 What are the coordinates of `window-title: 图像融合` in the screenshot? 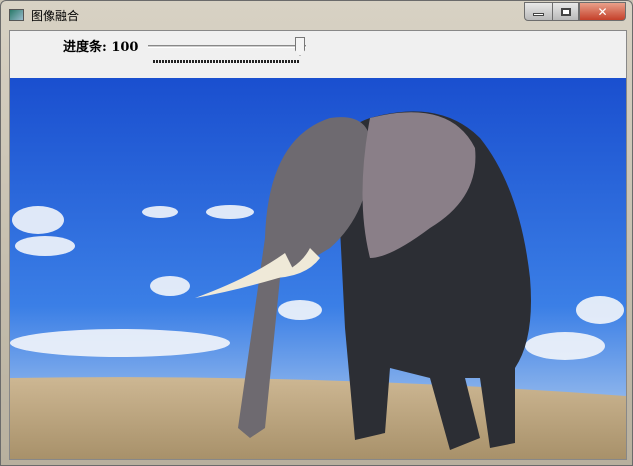 It's located at (55, 16).